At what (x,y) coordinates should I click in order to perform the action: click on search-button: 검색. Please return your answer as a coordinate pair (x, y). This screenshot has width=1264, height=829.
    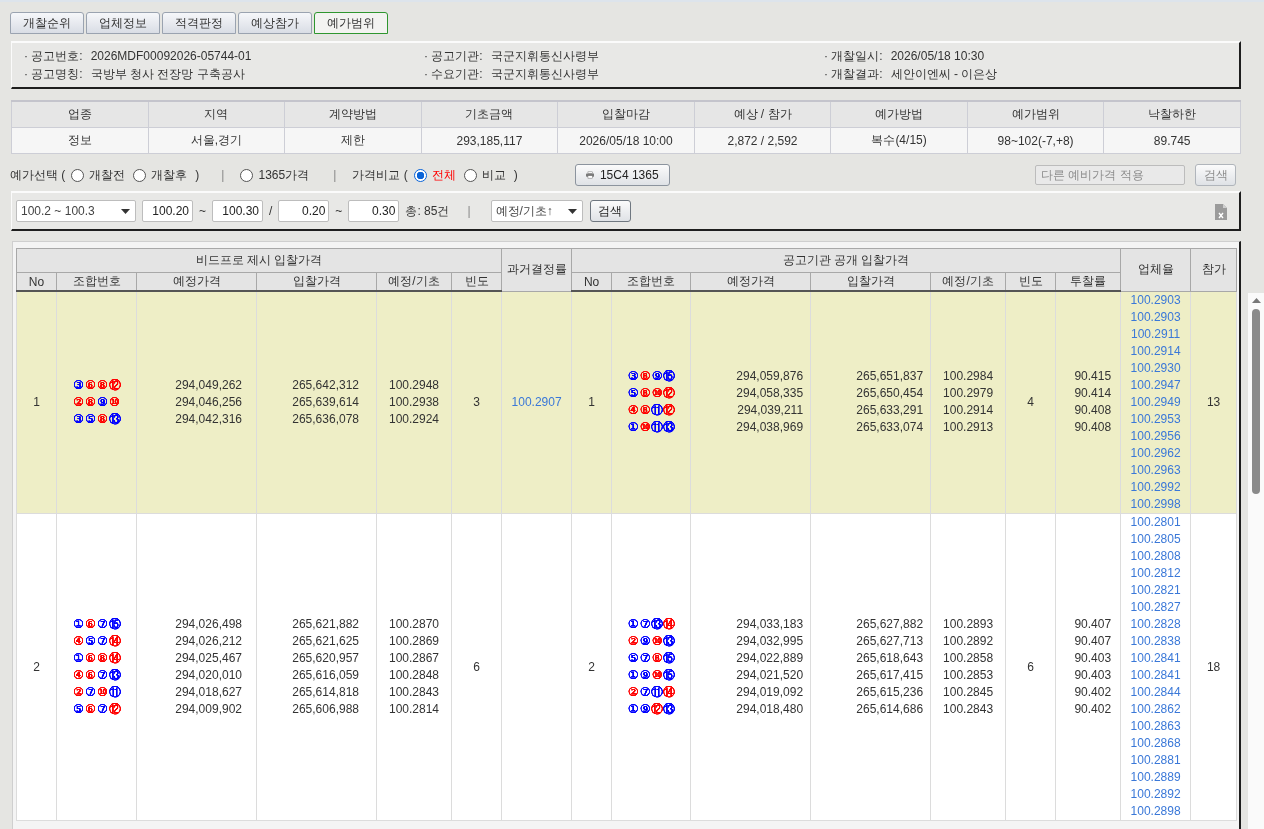
    Looking at the image, I should click on (610, 211).